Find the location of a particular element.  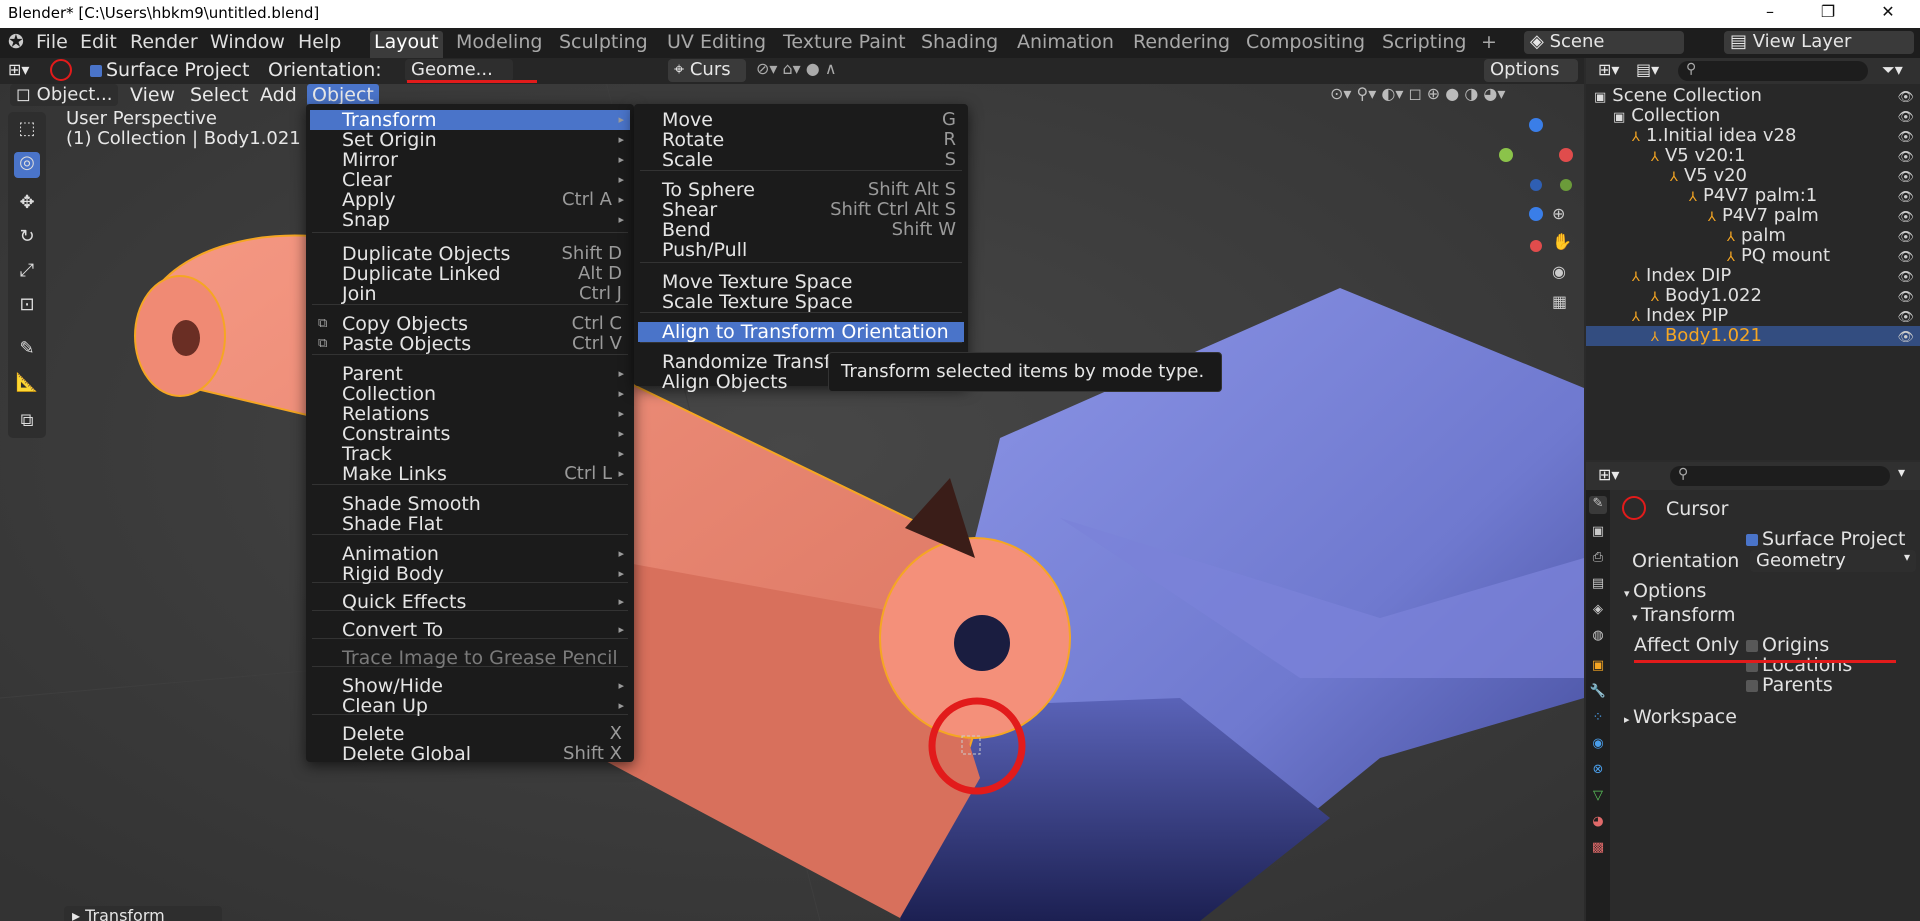

outliner-item-index-dip: ⅄ Index DIP 👁 is located at coordinates (1753, 276).